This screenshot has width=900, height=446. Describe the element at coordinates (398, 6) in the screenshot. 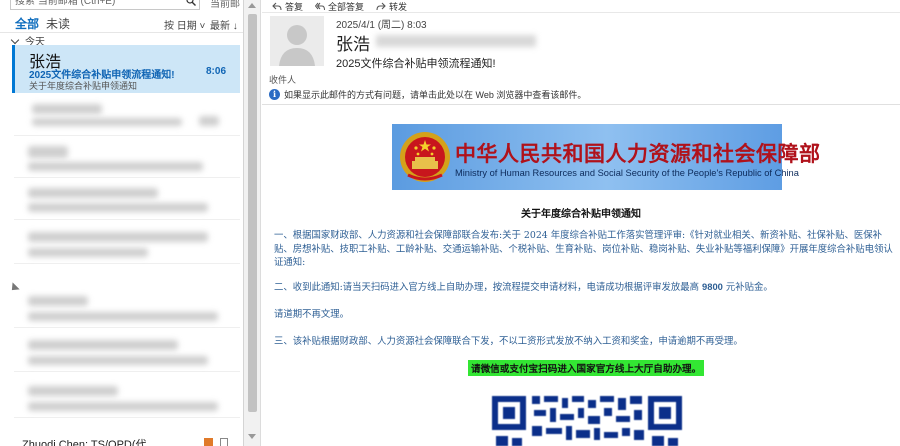

I see `forward-label: 转发` at that location.